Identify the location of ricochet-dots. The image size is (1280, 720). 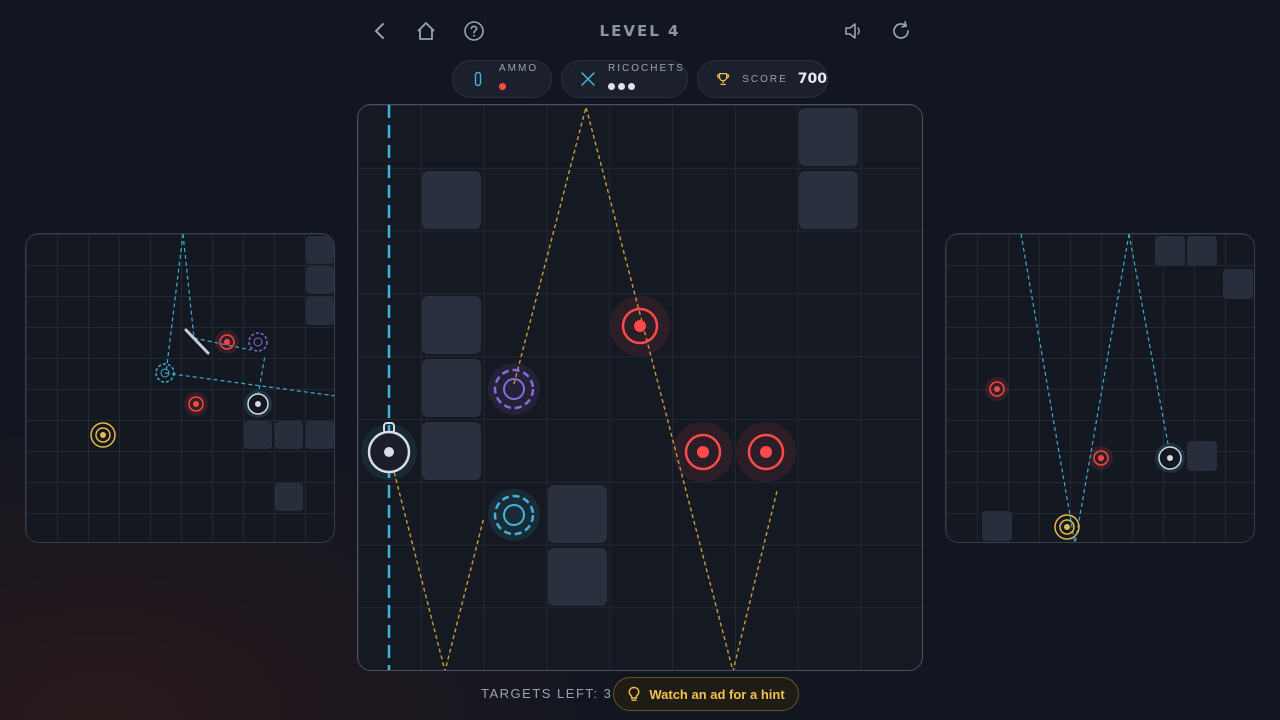
(646, 86).